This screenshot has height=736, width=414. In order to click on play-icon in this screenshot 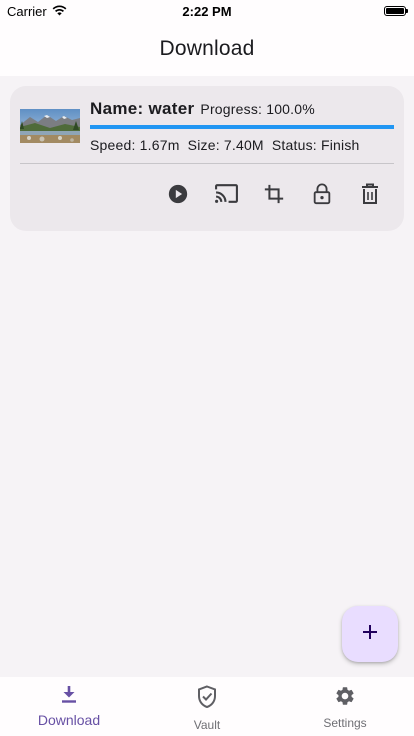, I will do `click(178, 196)`.